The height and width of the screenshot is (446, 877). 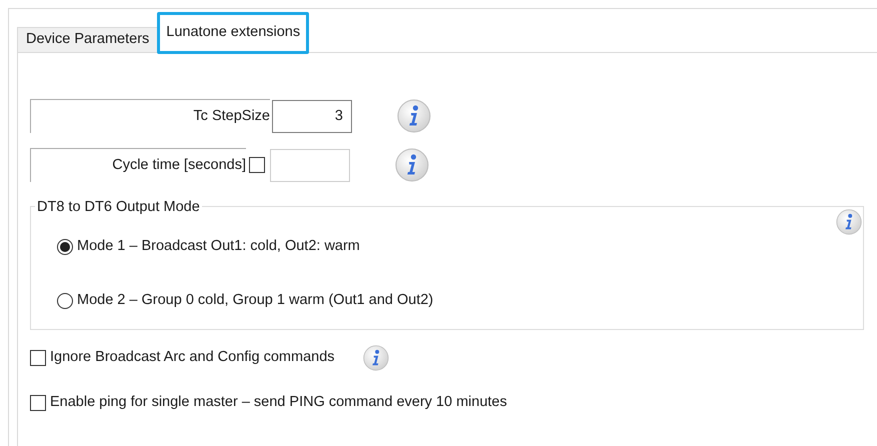 I want to click on tab: Lunatone extensions, so click(x=233, y=33).